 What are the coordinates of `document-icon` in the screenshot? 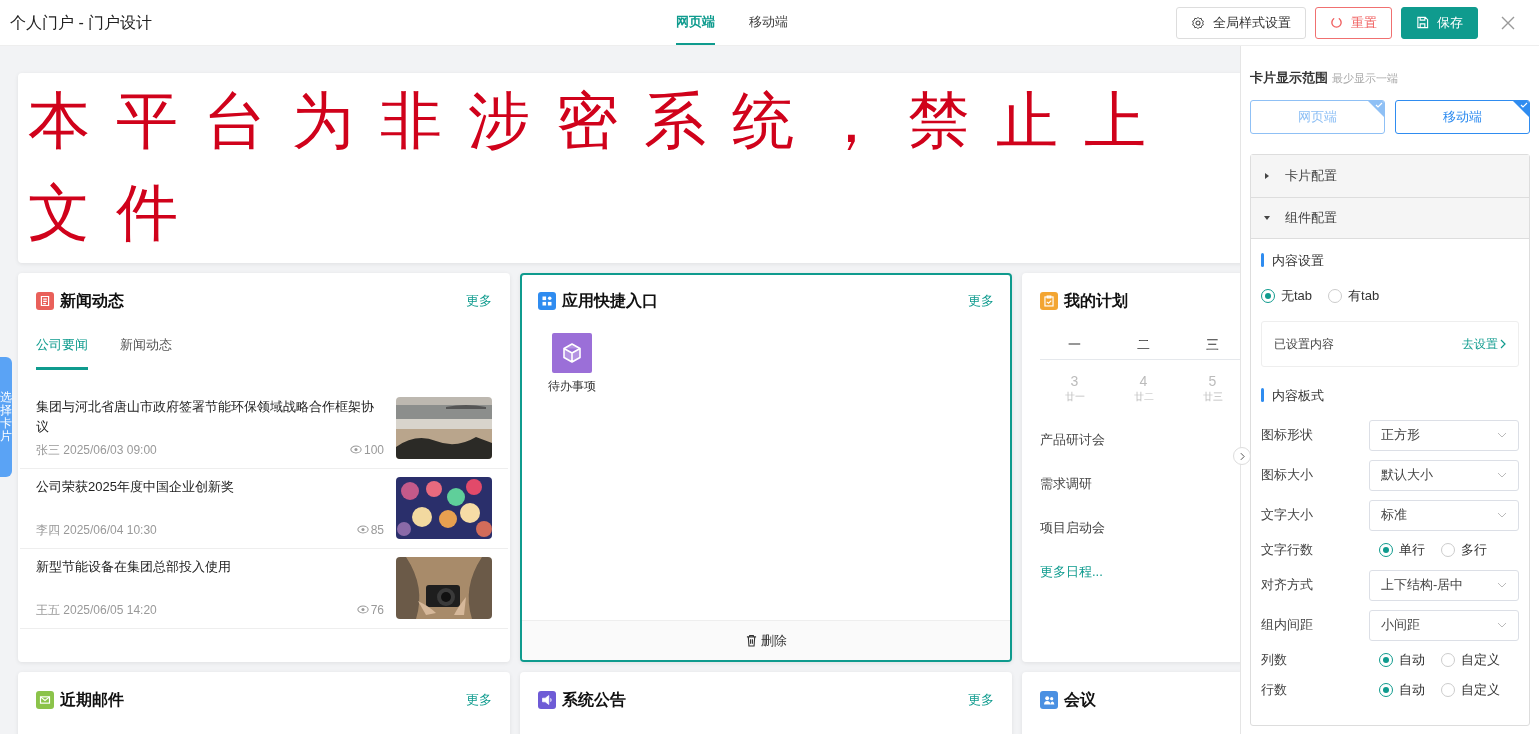 It's located at (45, 301).